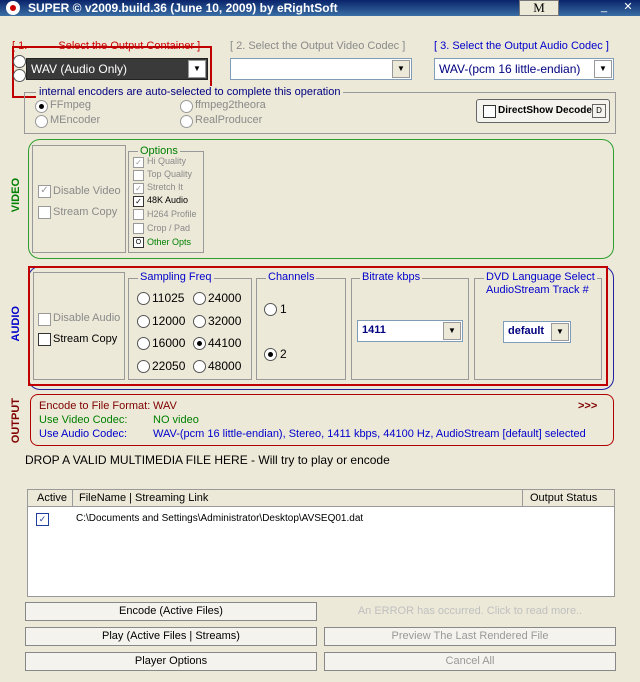  What do you see at coordinates (171, 611) in the screenshot?
I see `encode-button: Encode (Active Files)` at bounding box center [171, 611].